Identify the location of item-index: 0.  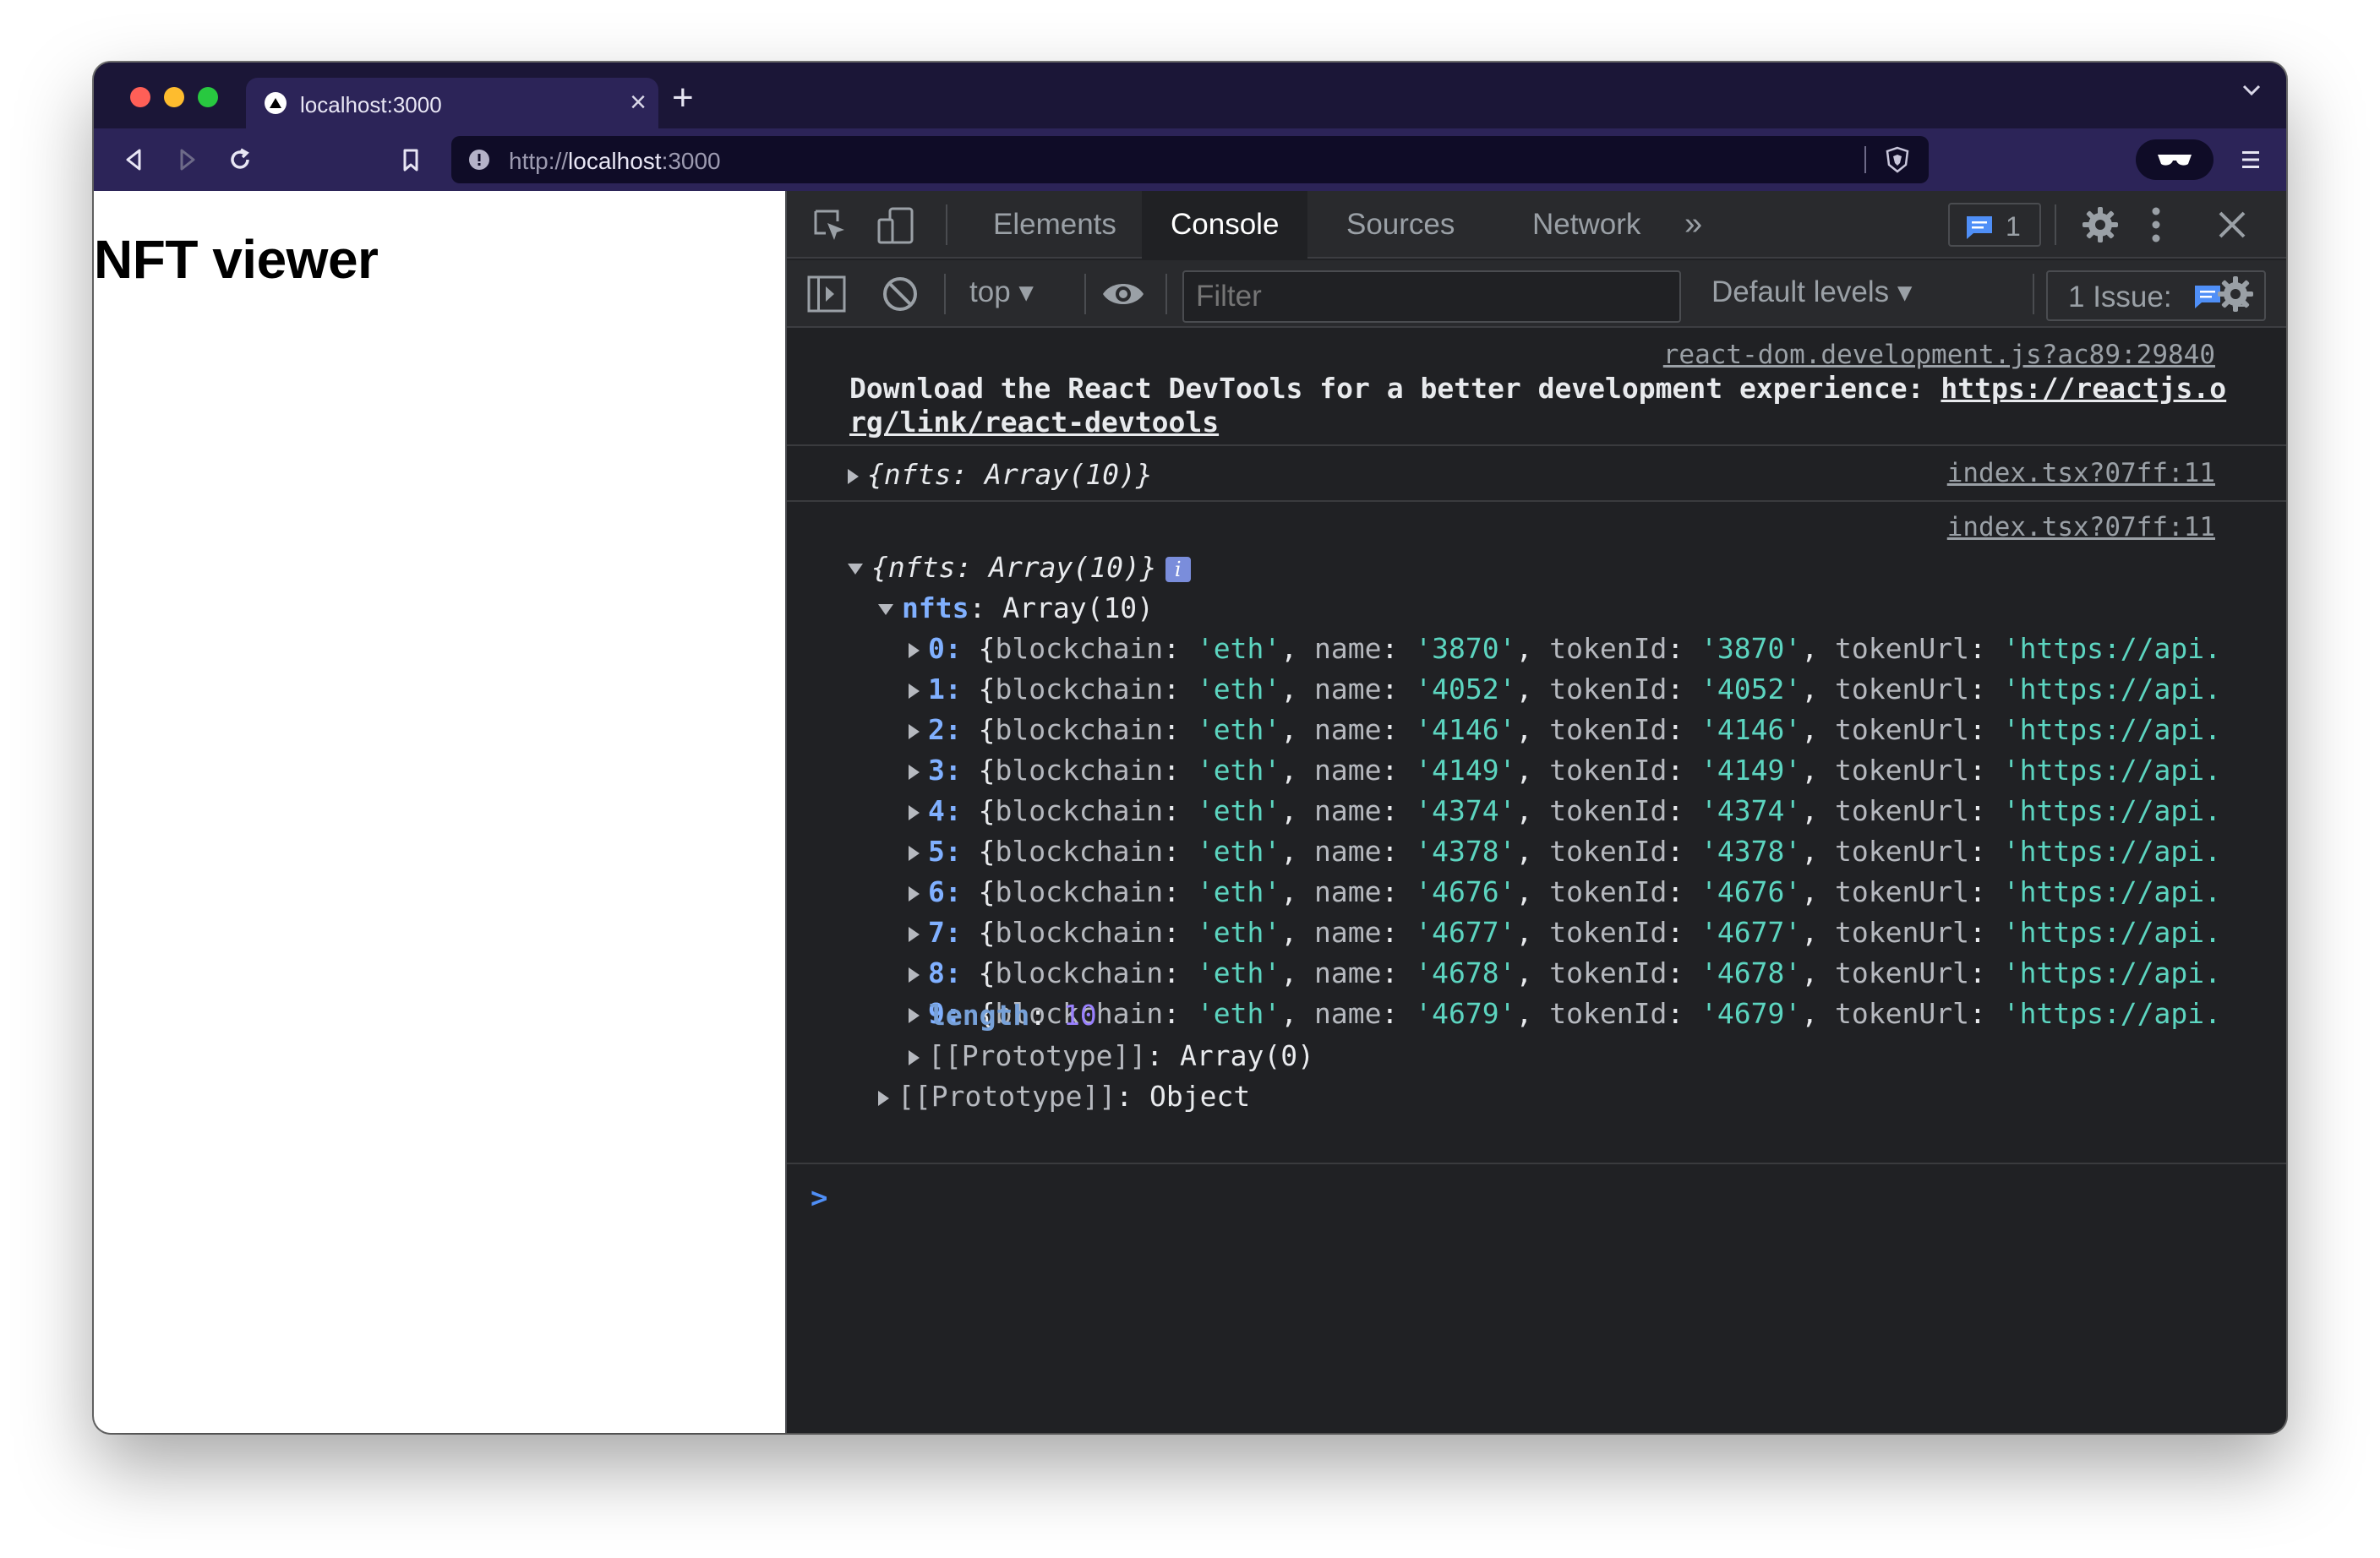
(937, 648).